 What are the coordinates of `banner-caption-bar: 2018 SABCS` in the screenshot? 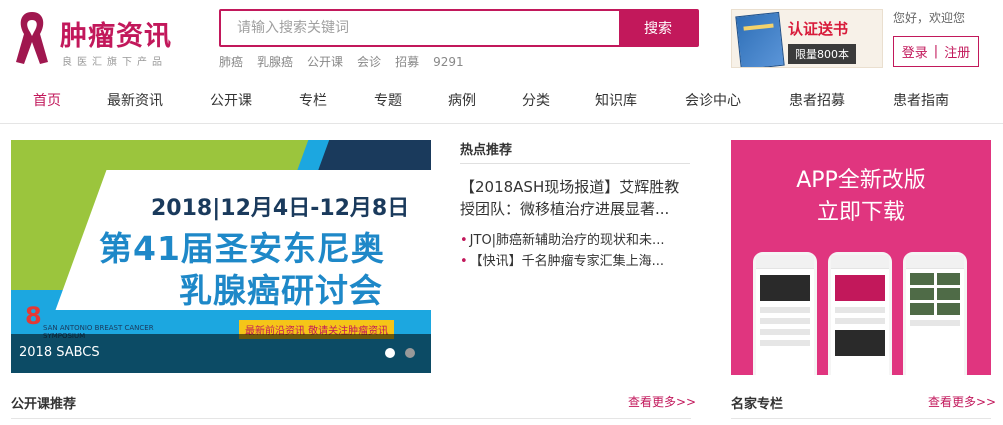 It's located at (221, 353).